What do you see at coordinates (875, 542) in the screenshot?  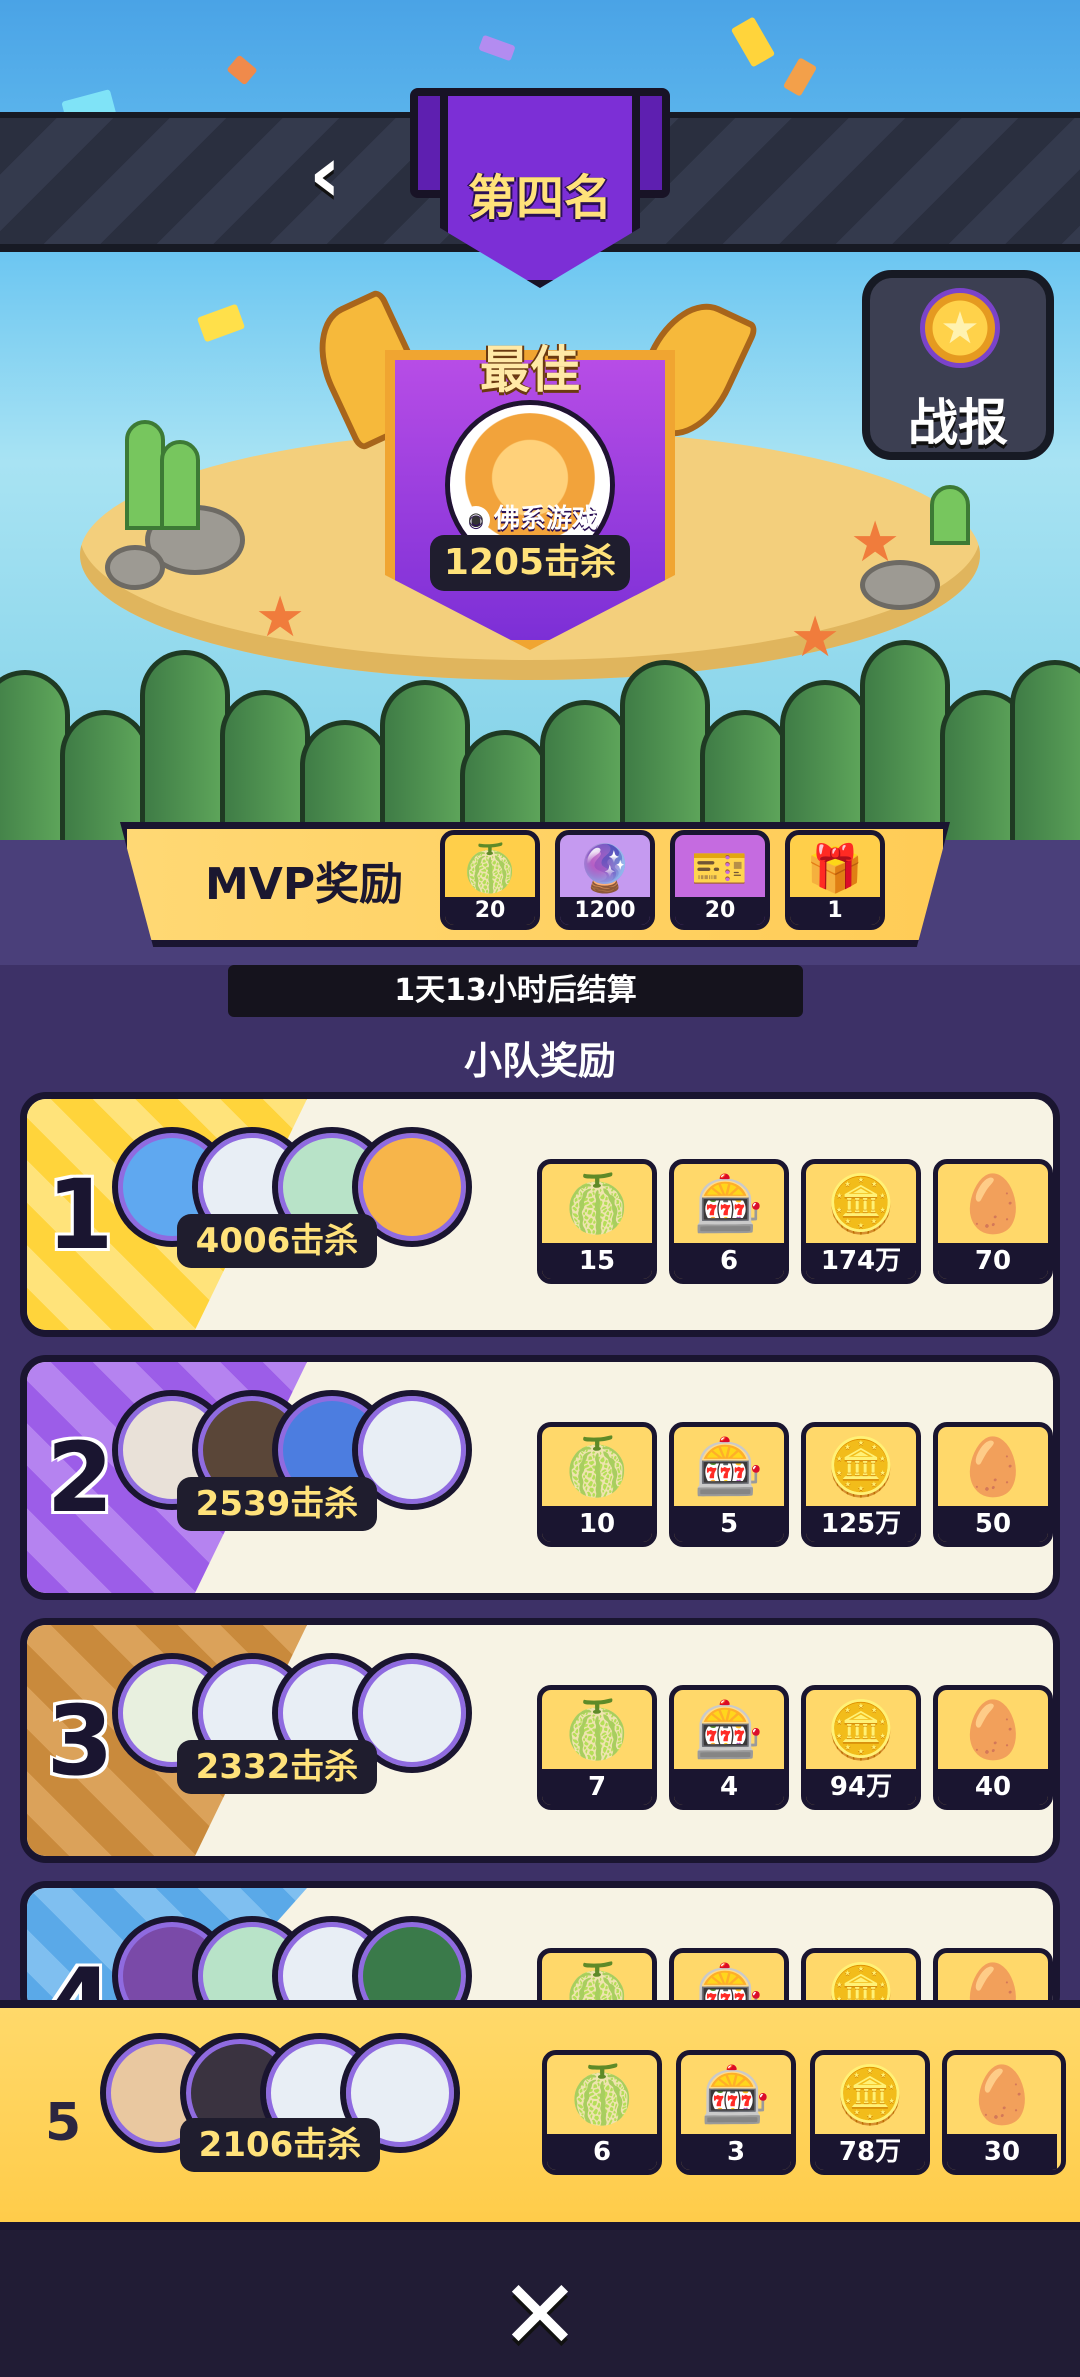 I see `starfish-icon: ★` at bounding box center [875, 542].